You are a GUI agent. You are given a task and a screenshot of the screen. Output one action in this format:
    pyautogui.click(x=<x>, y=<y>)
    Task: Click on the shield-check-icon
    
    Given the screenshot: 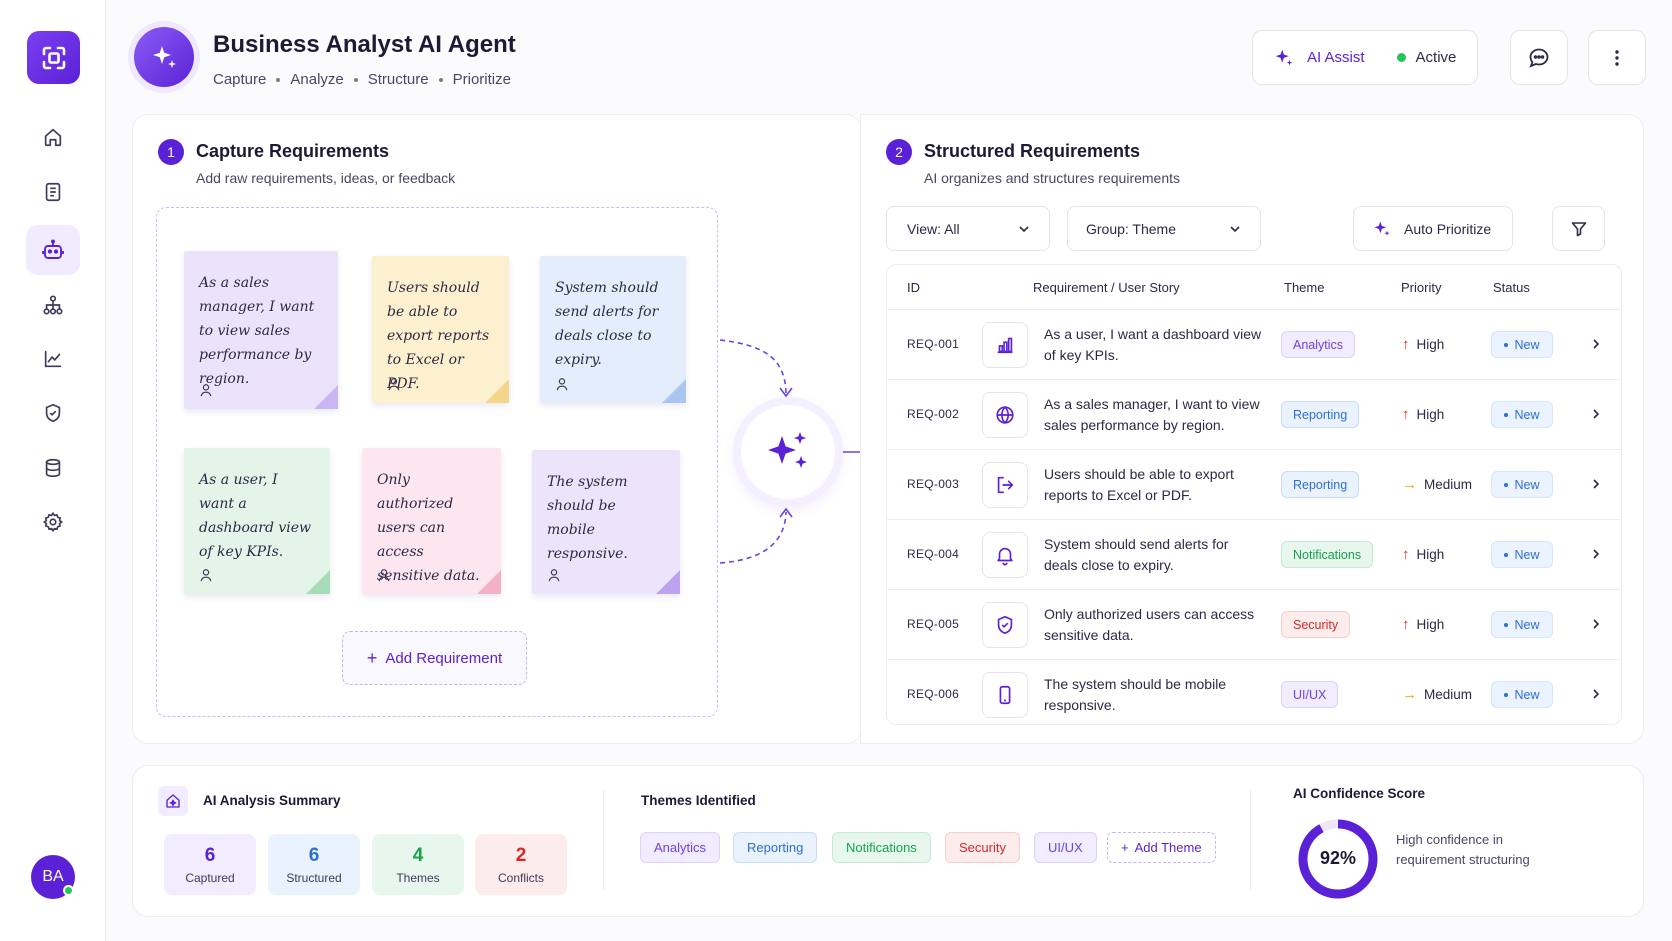 What is the action you would take?
    pyautogui.click(x=1005, y=625)
    